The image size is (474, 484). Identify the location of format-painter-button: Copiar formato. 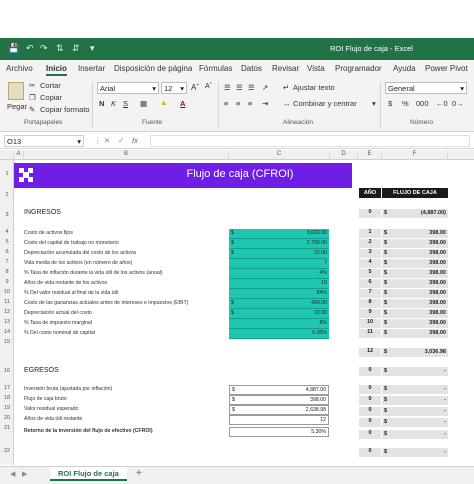
(65, 109).